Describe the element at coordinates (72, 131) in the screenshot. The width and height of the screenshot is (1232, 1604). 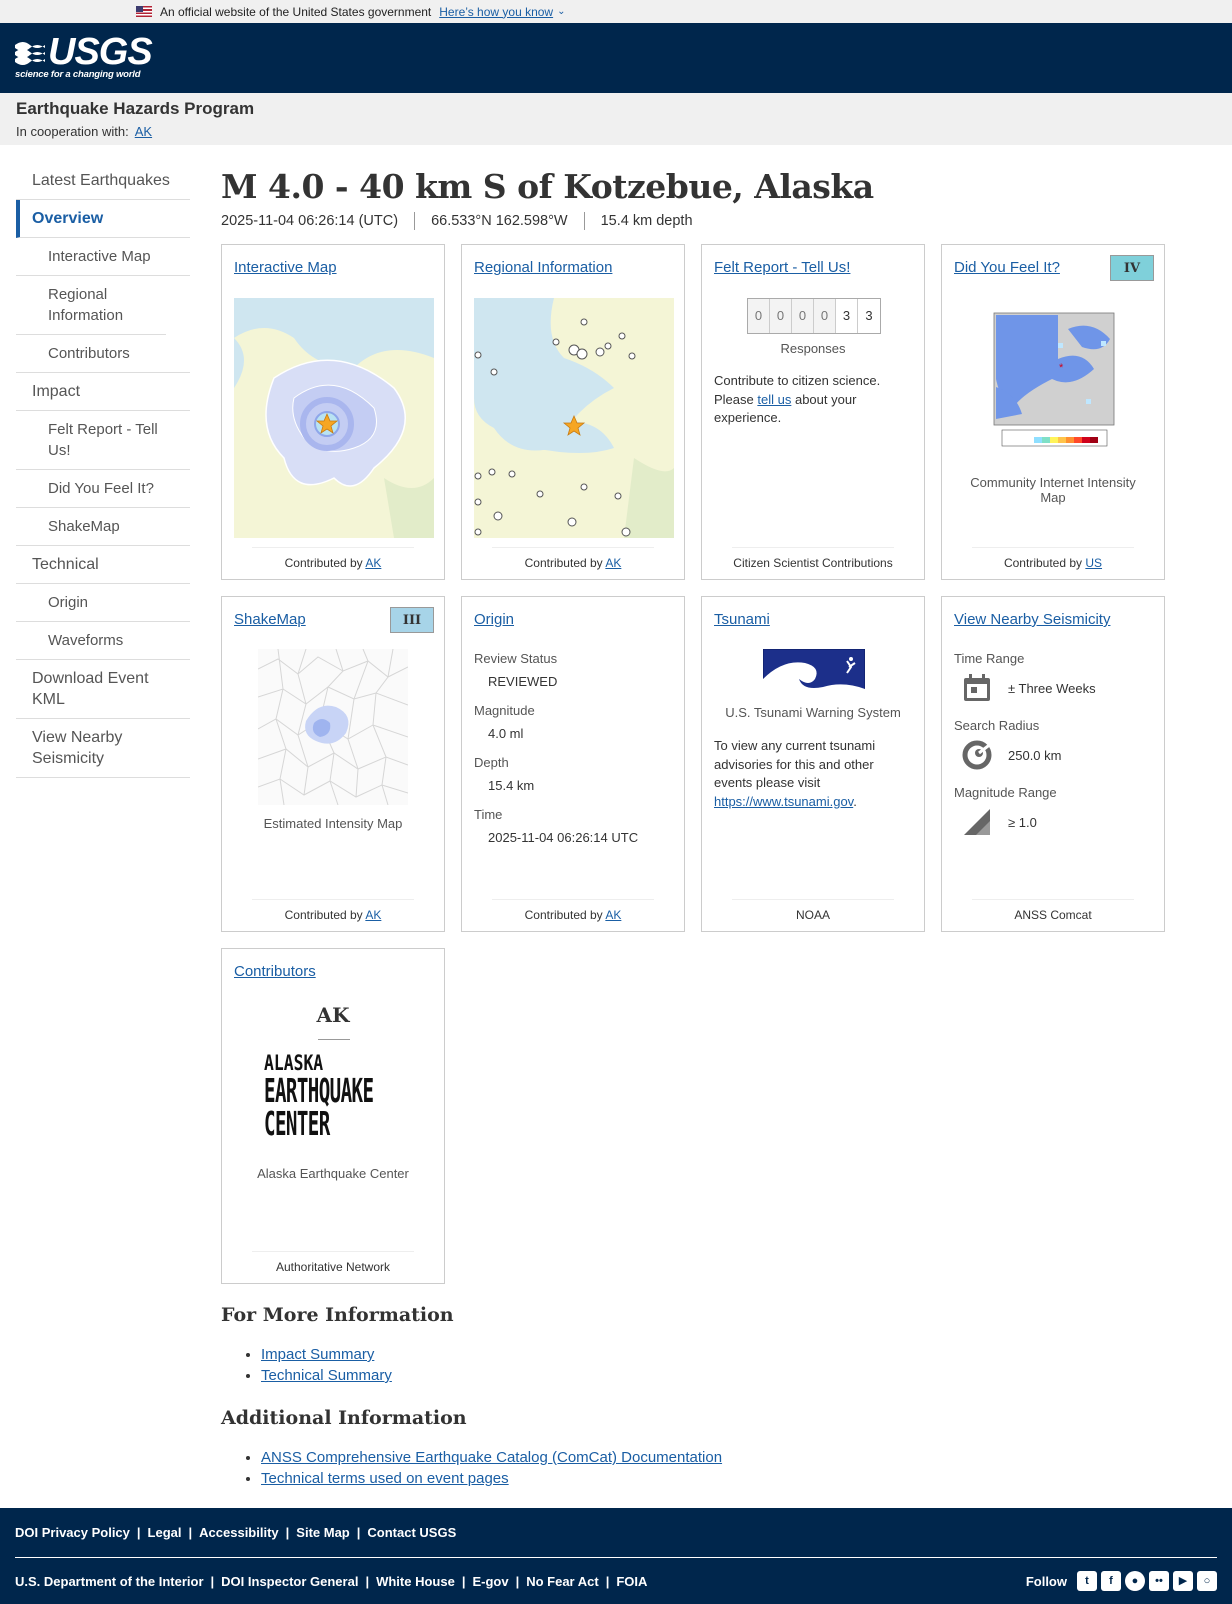
I see `cooperation-label: In cooperation with:` at that location.